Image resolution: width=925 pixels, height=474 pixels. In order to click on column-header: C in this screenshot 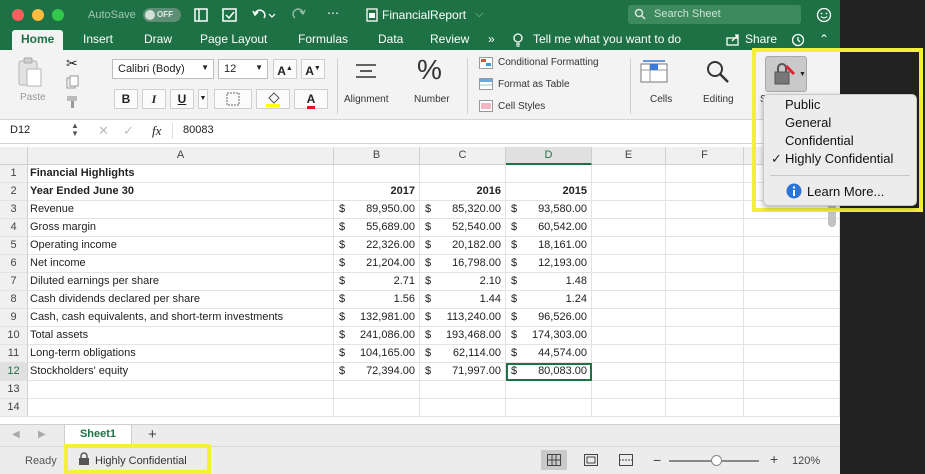, I will do `click(463, 156)`.